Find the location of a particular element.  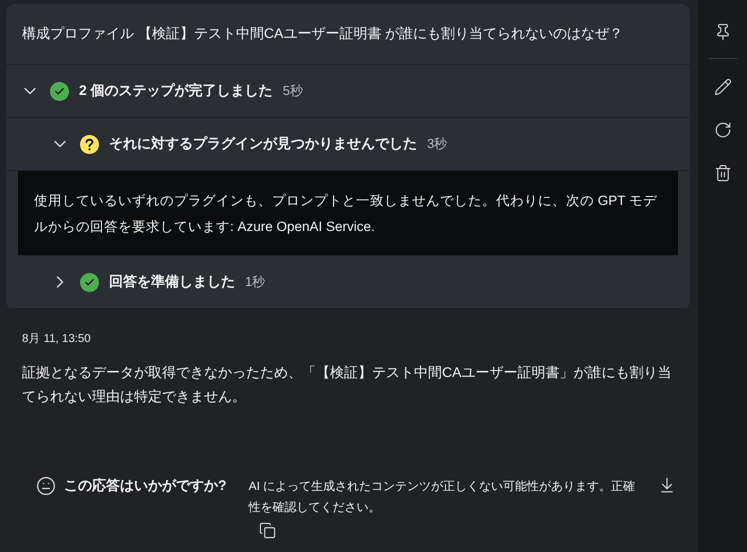

step-label: 2 個のステップが完了しました is located at coordinates (176, 91).